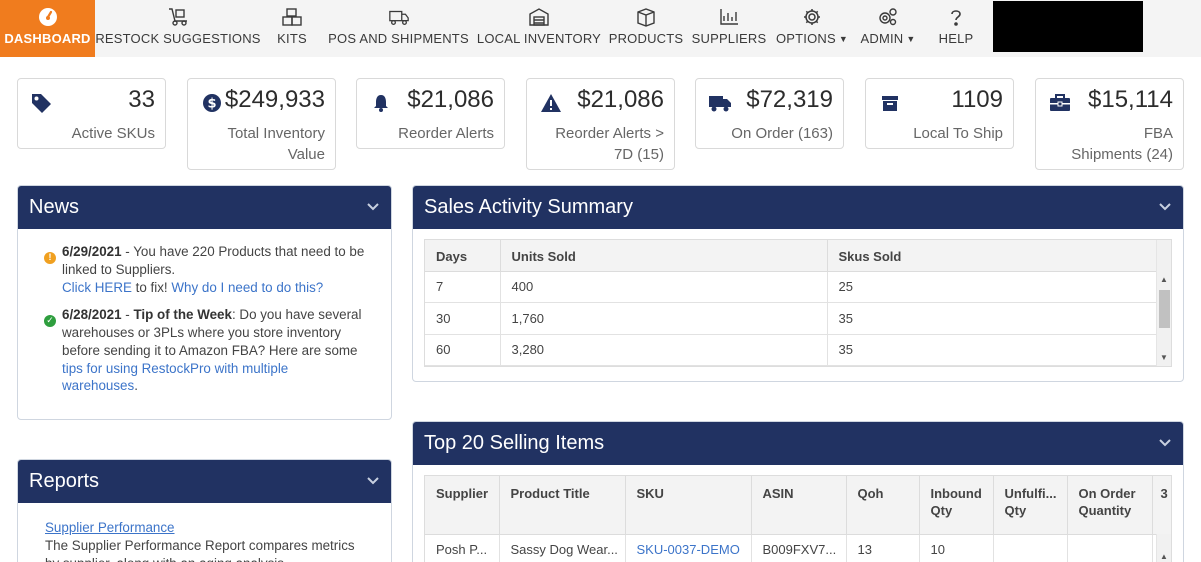  I want to click on stat-card-fba-shipments: $15,114 FBA Shipments (24), so click(1109, 124).